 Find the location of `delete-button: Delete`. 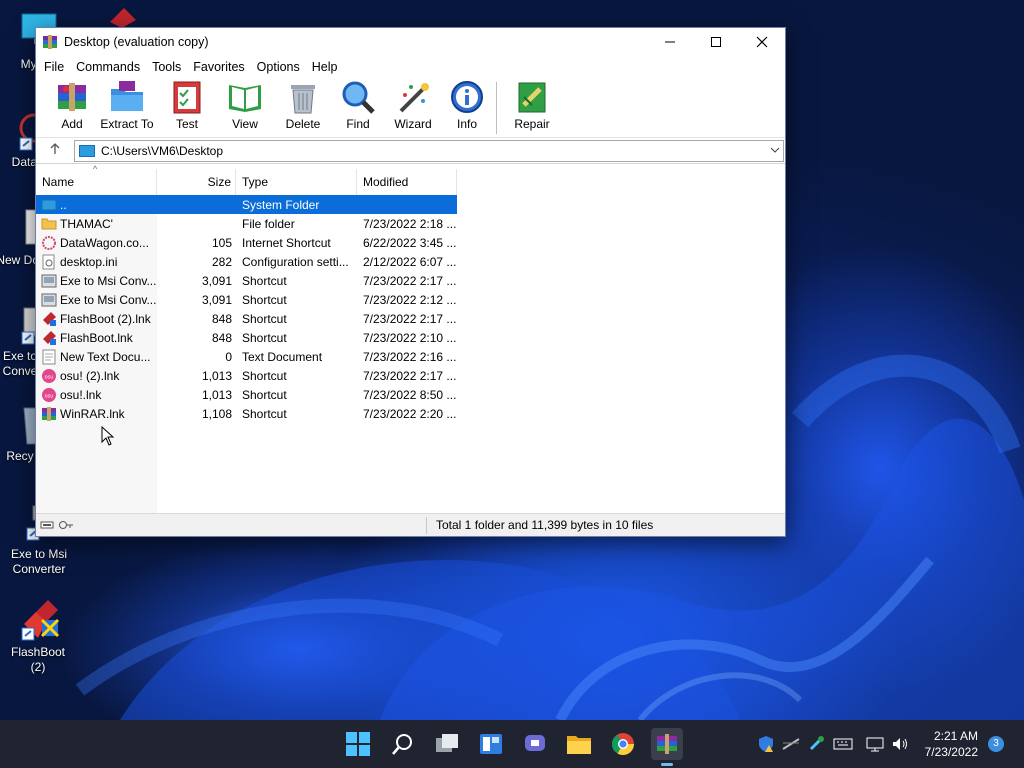

delete-button: Delete is located at coordinates (303, 104).